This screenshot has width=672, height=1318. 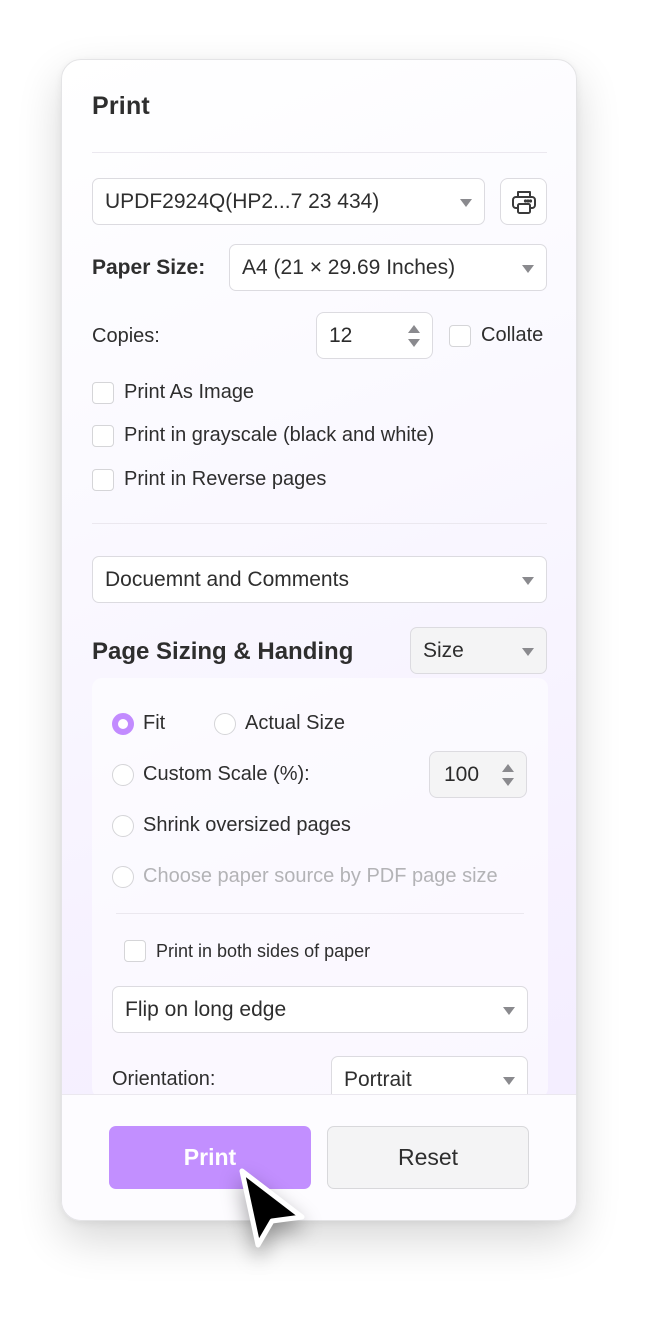 I want to click on content-select-value: Docuemnt and Comments, so click(x=227, y=579).